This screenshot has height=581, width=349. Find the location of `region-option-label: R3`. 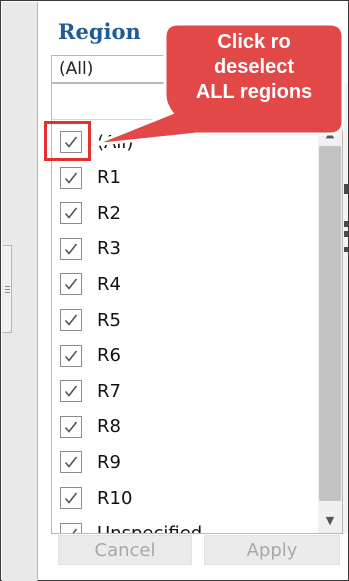

region-option-label: R3 is located at coordinates (109, 249).